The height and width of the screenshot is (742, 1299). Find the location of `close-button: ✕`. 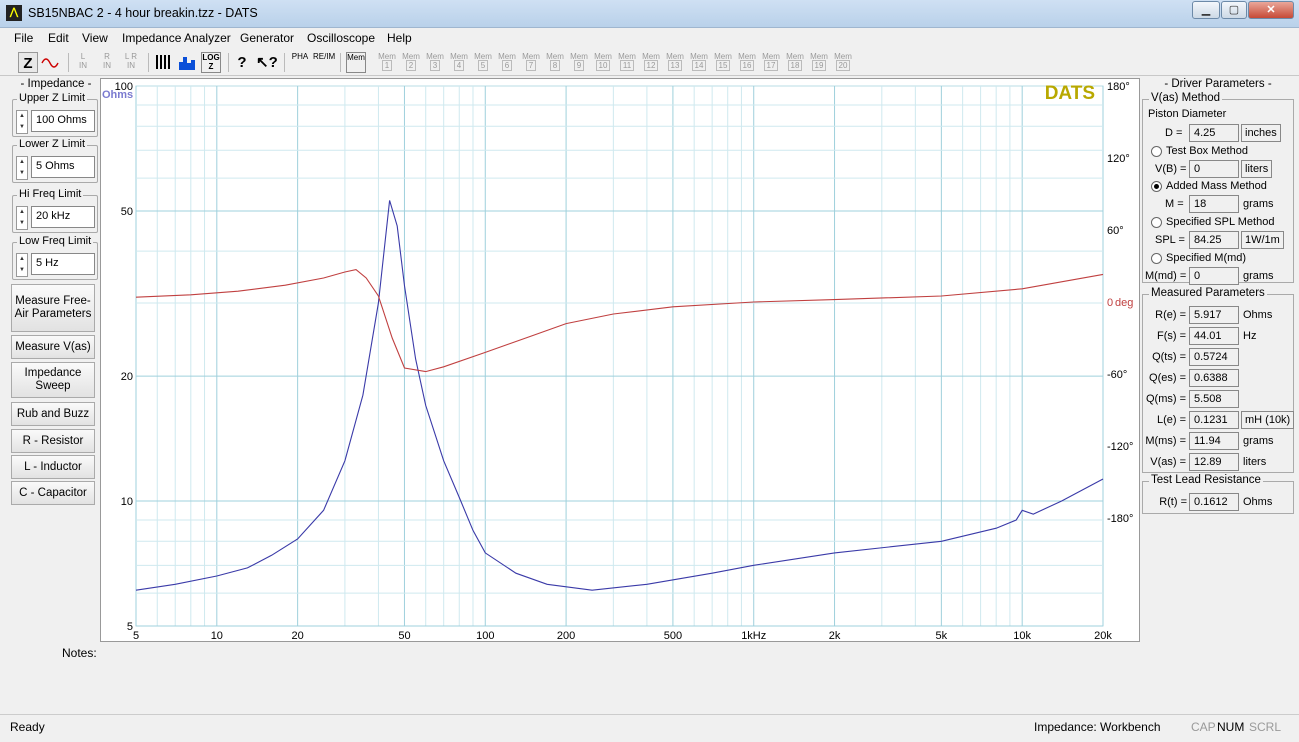

close-button: ✕ is located at coordinates (1271, 10).